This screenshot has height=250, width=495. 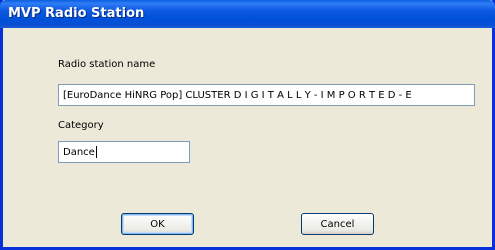 I want to click on ok-button-label: OK, so click(x=157, y=224).